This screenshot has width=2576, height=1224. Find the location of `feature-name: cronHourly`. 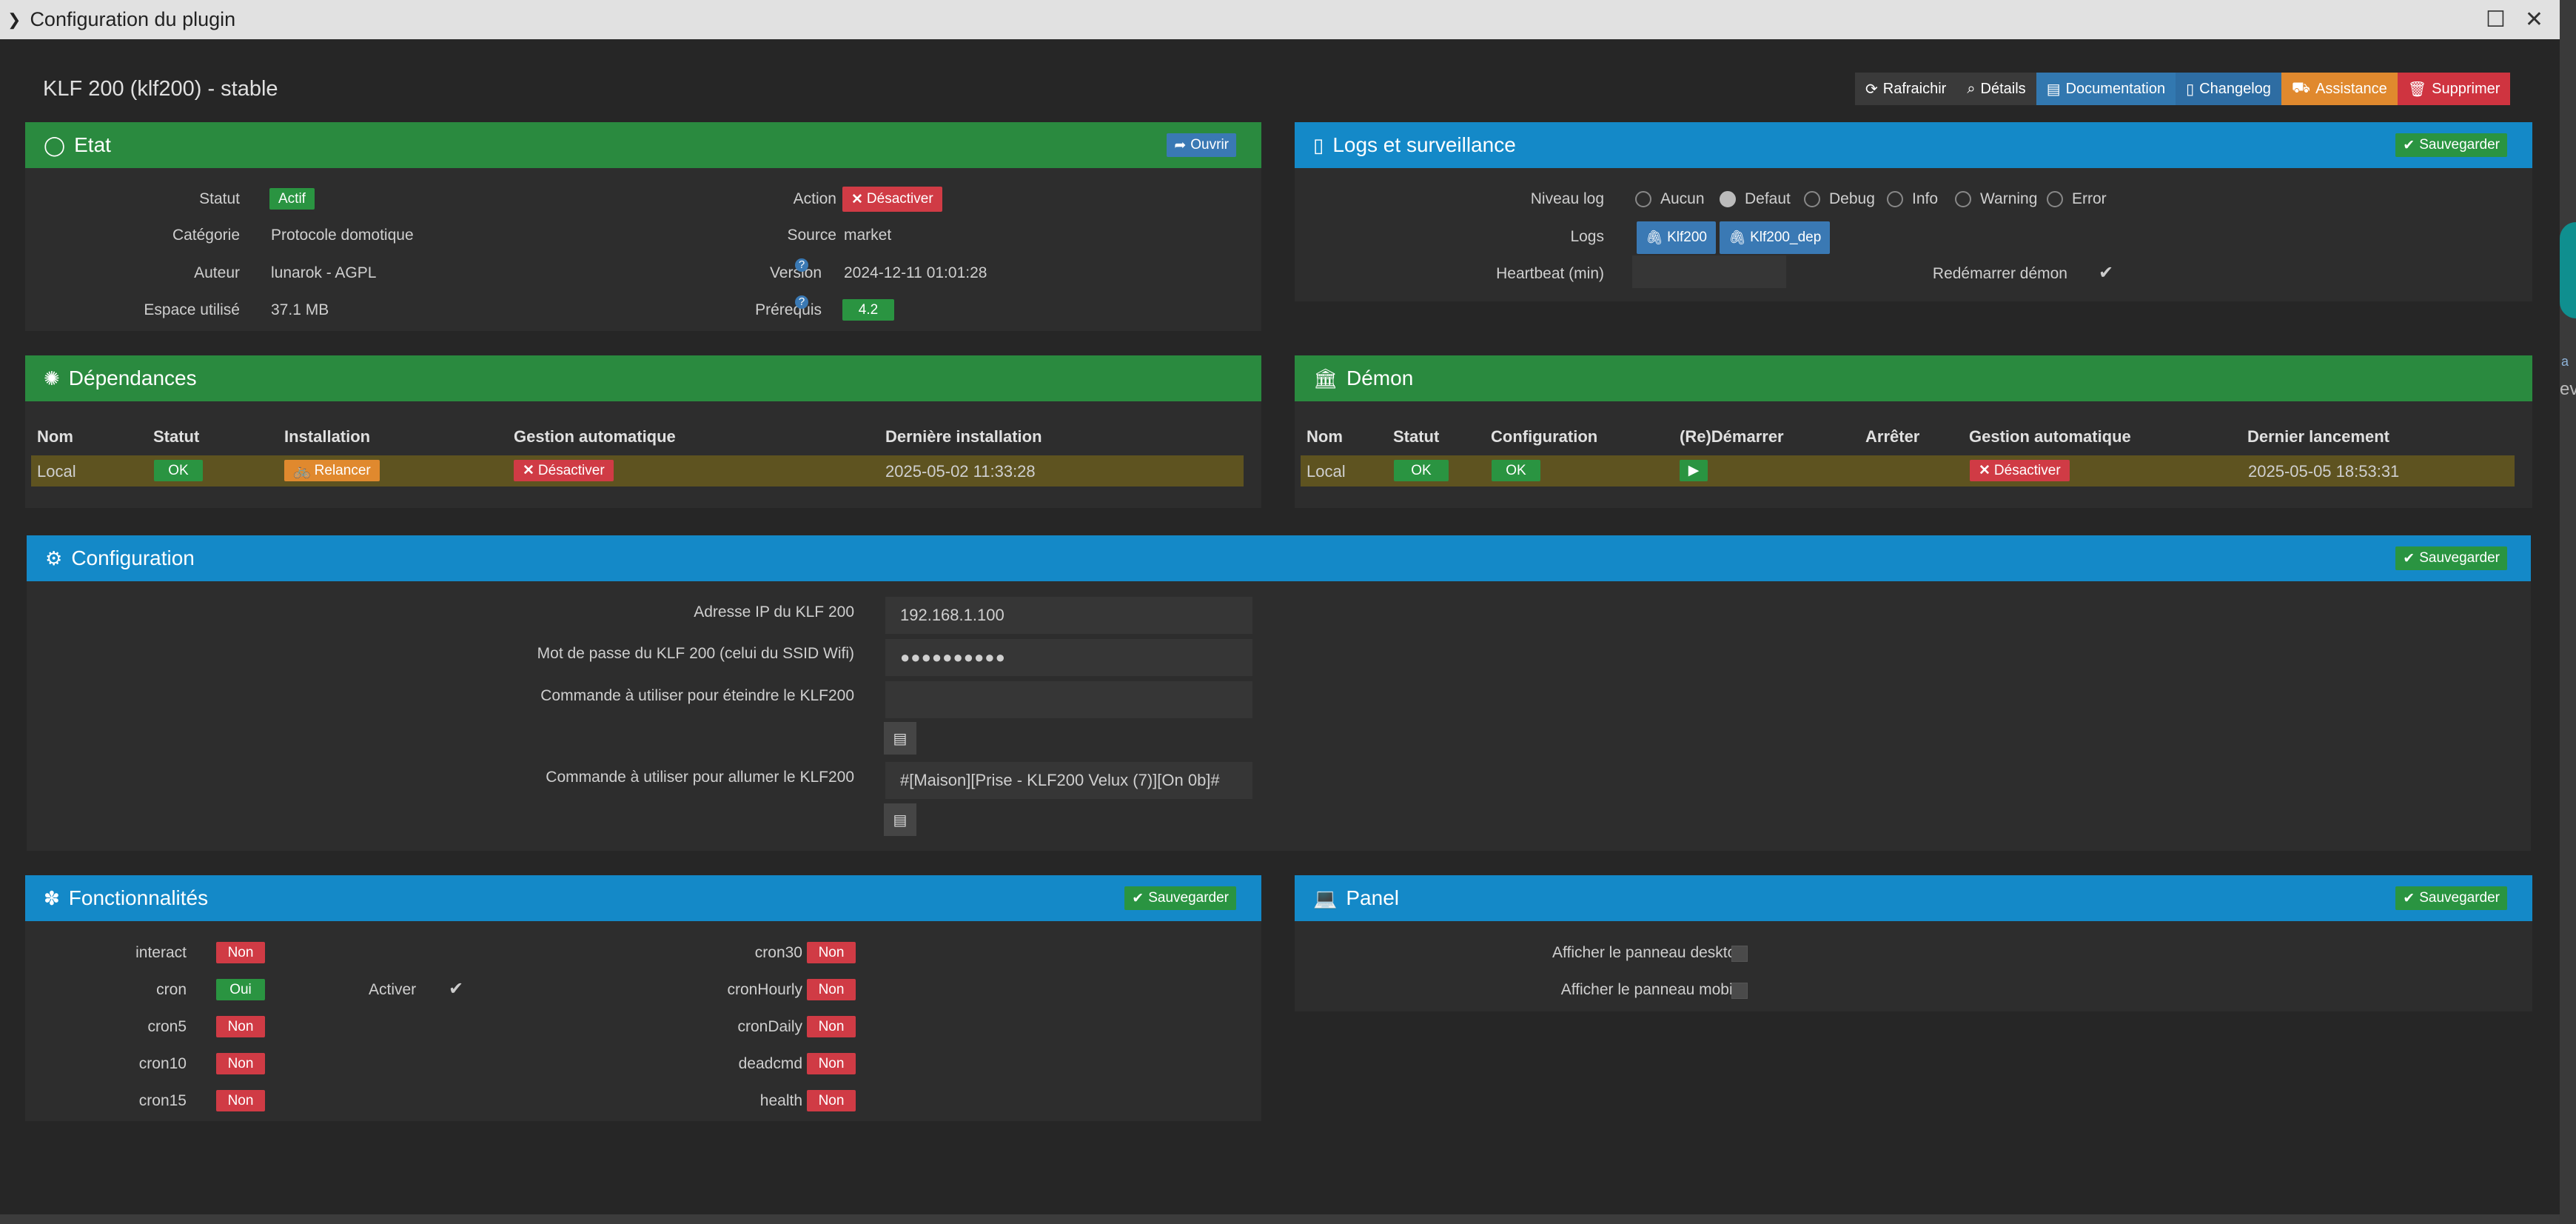

feature-name: cronHourly is located at coordinates (764, 989).